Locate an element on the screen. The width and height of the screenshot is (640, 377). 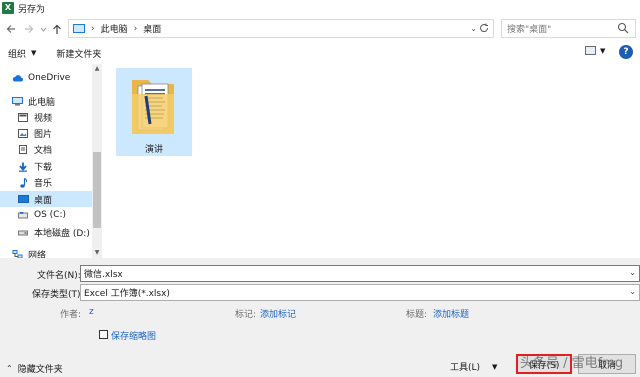
hide-folders-label: 隐藏文件夹 is located at coordinates (40, 370).